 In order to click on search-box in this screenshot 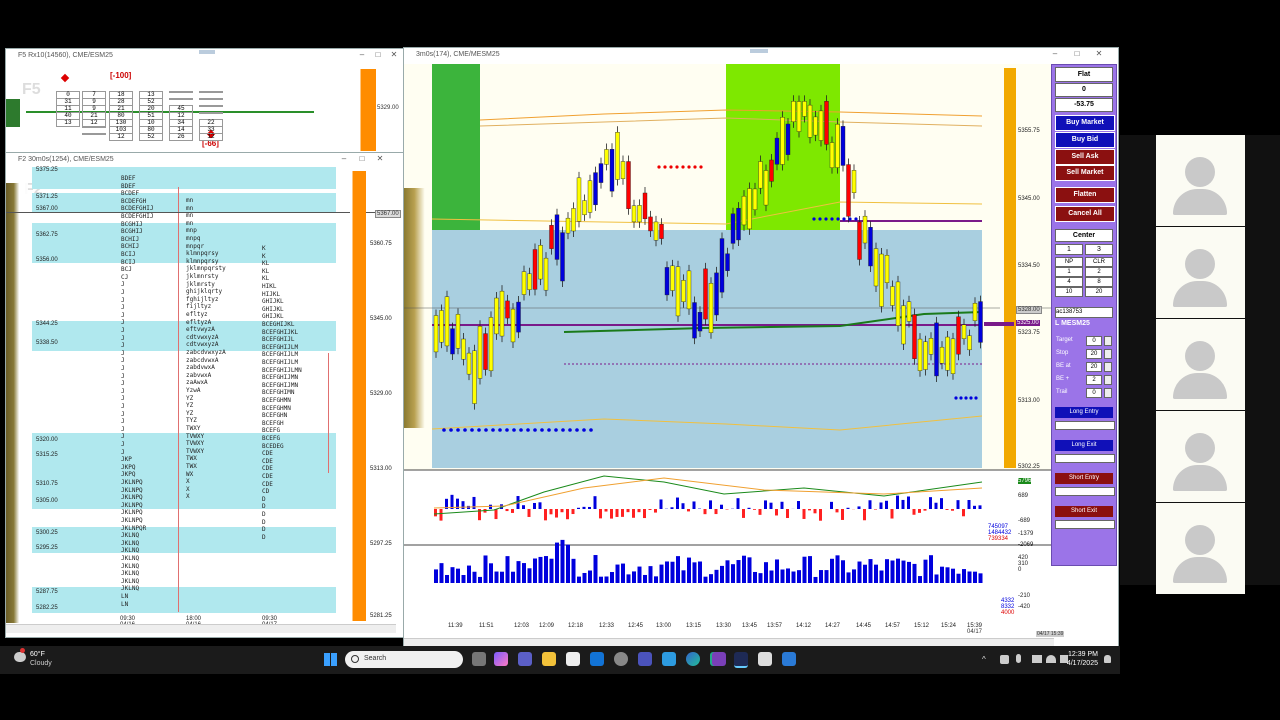, I will do `click(404, 659)`.